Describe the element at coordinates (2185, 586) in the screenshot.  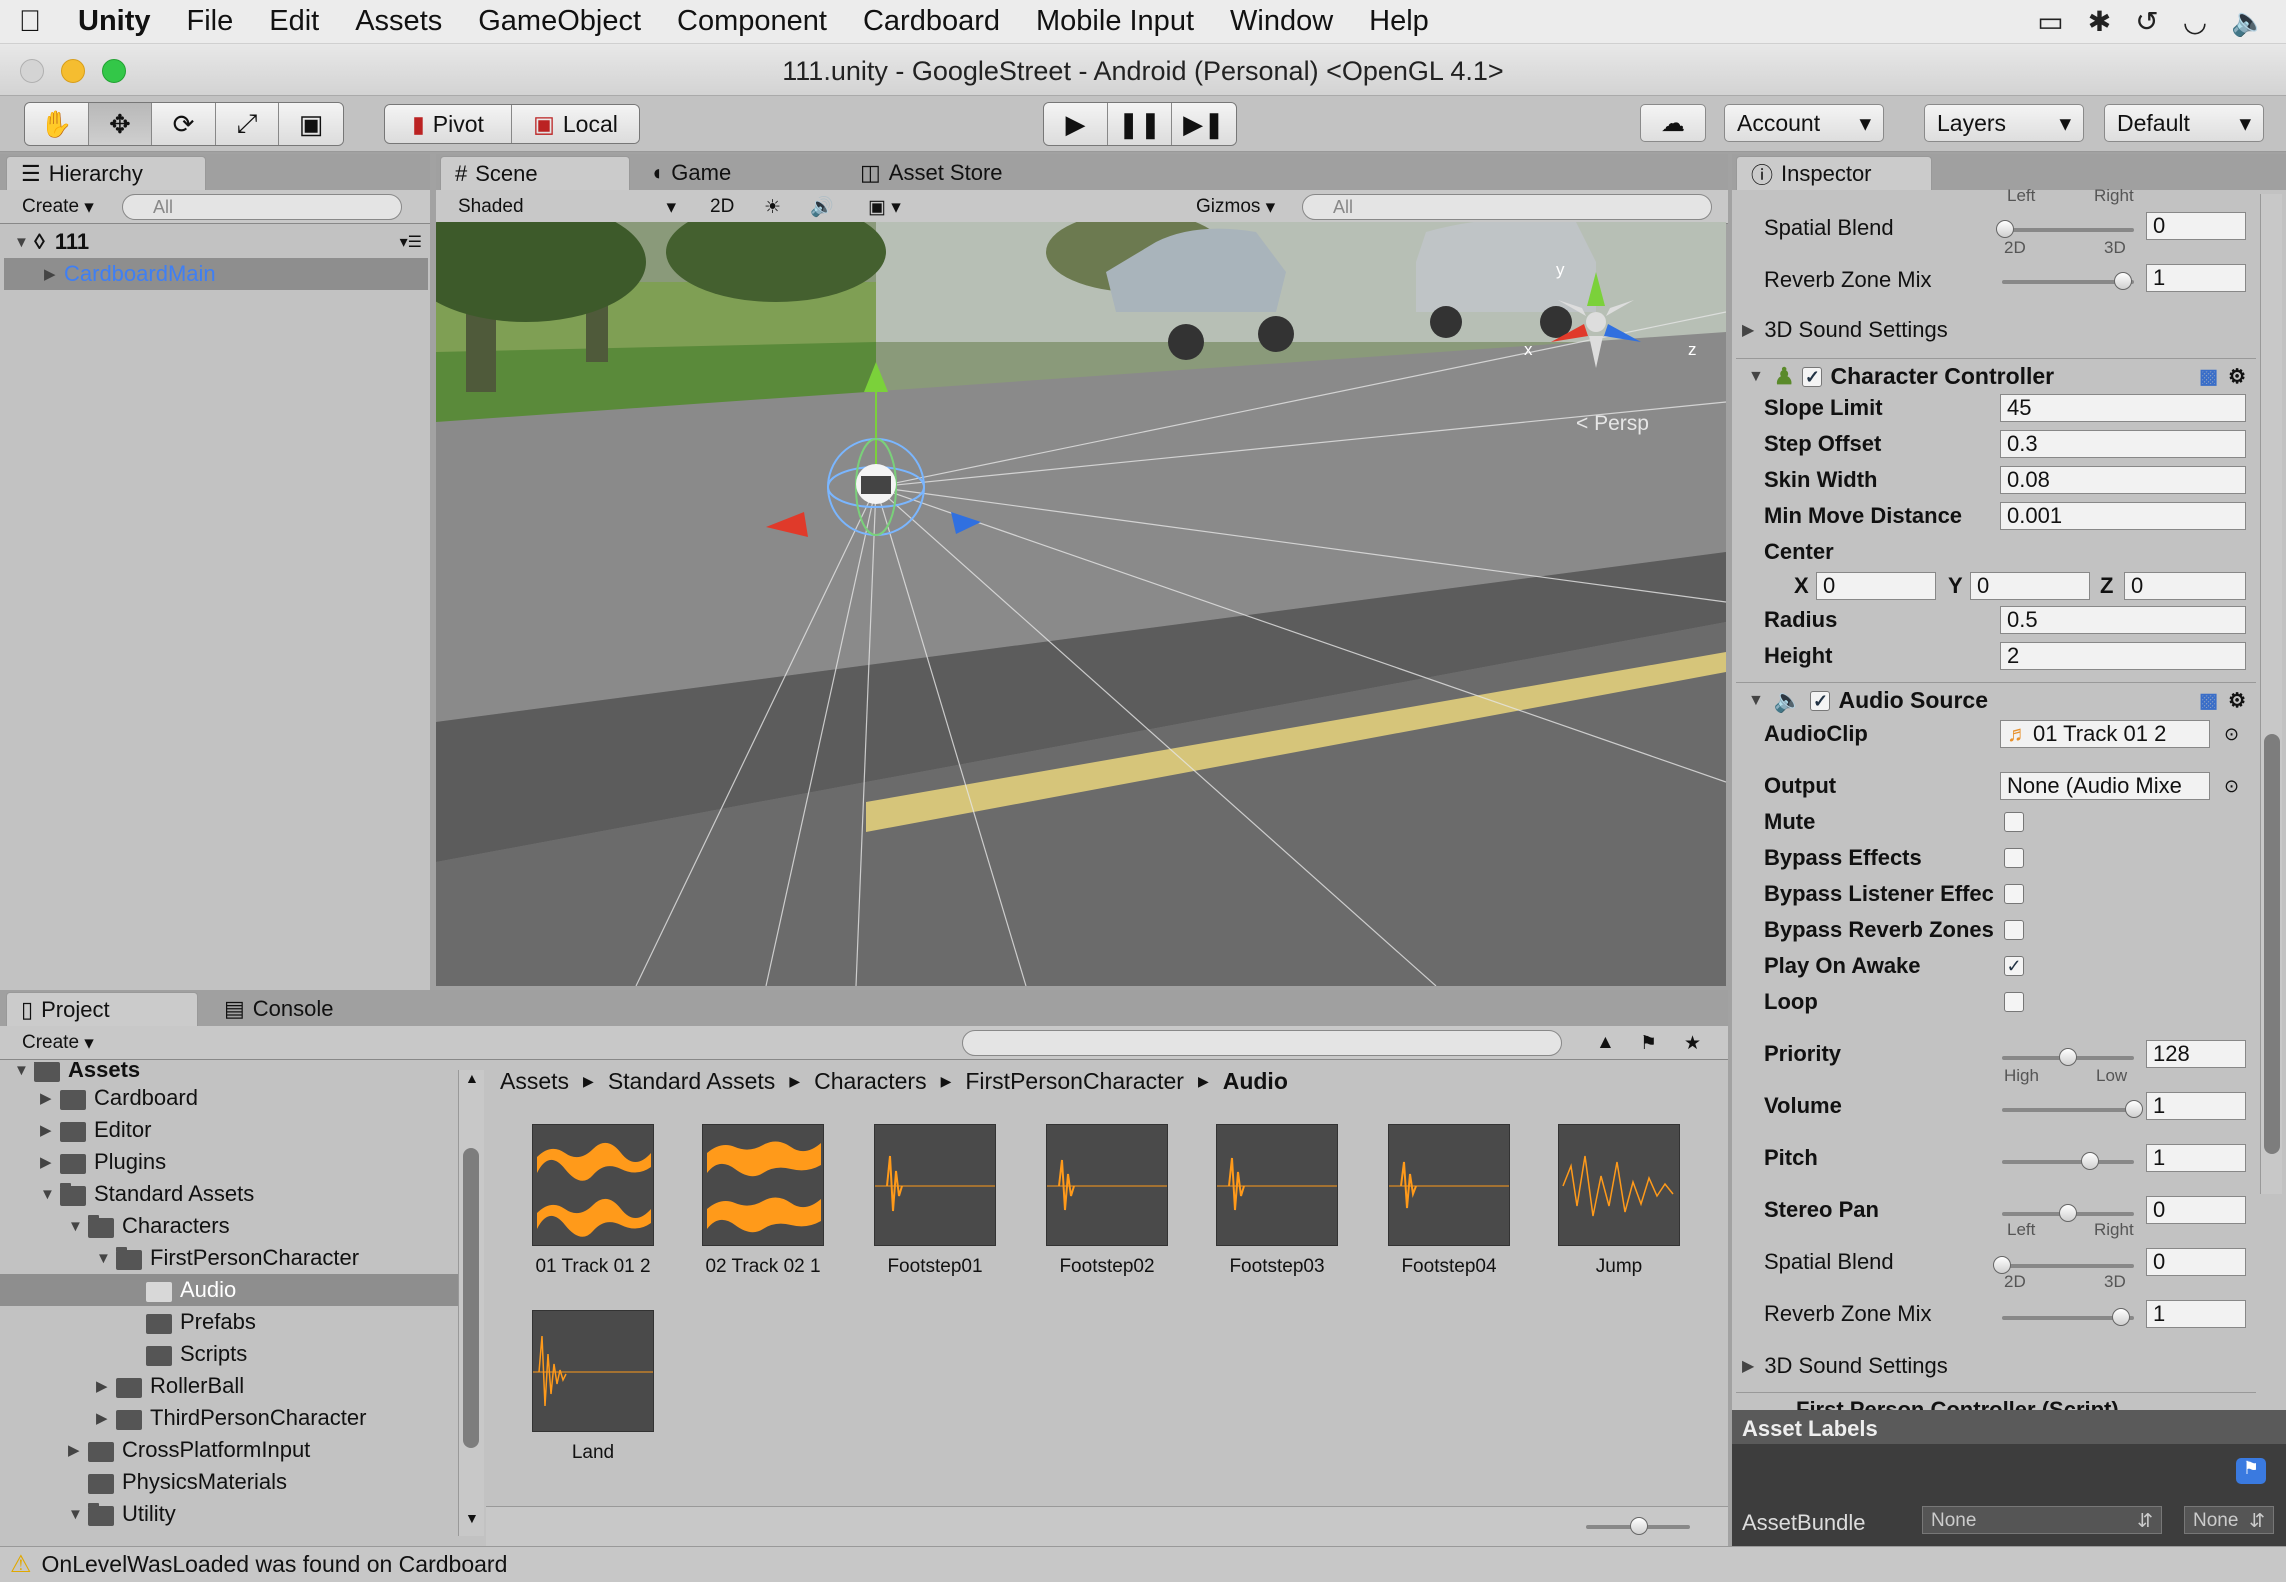
I see `center-z-field: 0` at that location.